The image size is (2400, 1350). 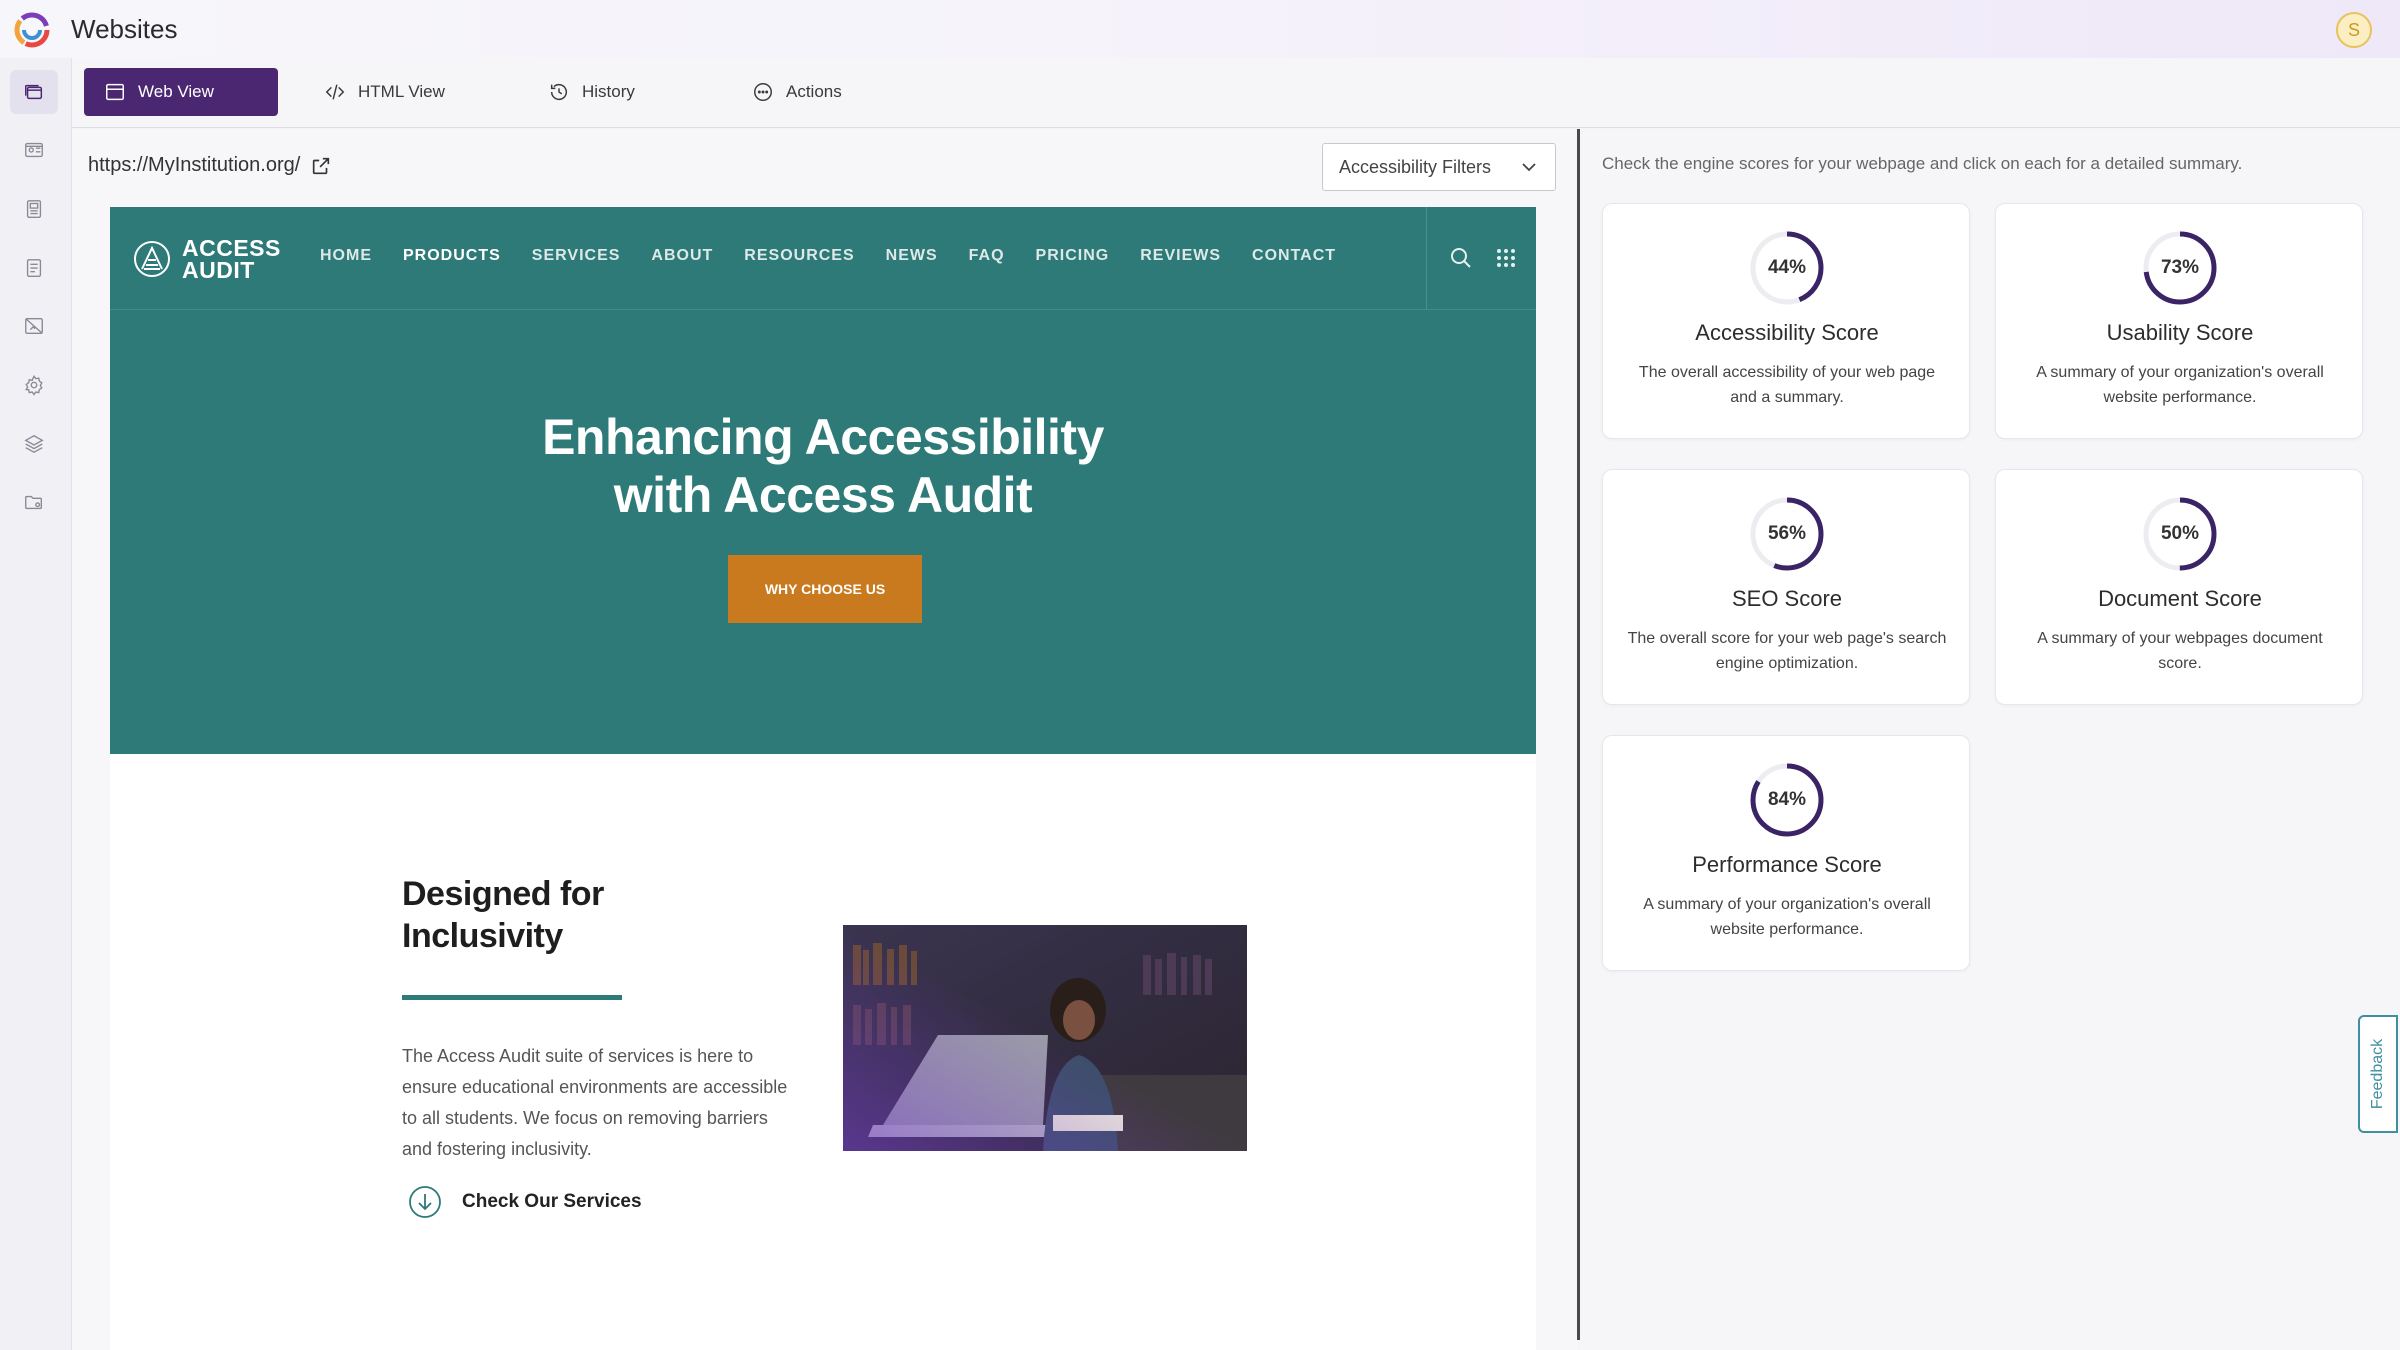 What do you see at coordinates (2180, 267) in the screenshot?
I see `score-percent: 73%` at bounding box center [2180, 267].